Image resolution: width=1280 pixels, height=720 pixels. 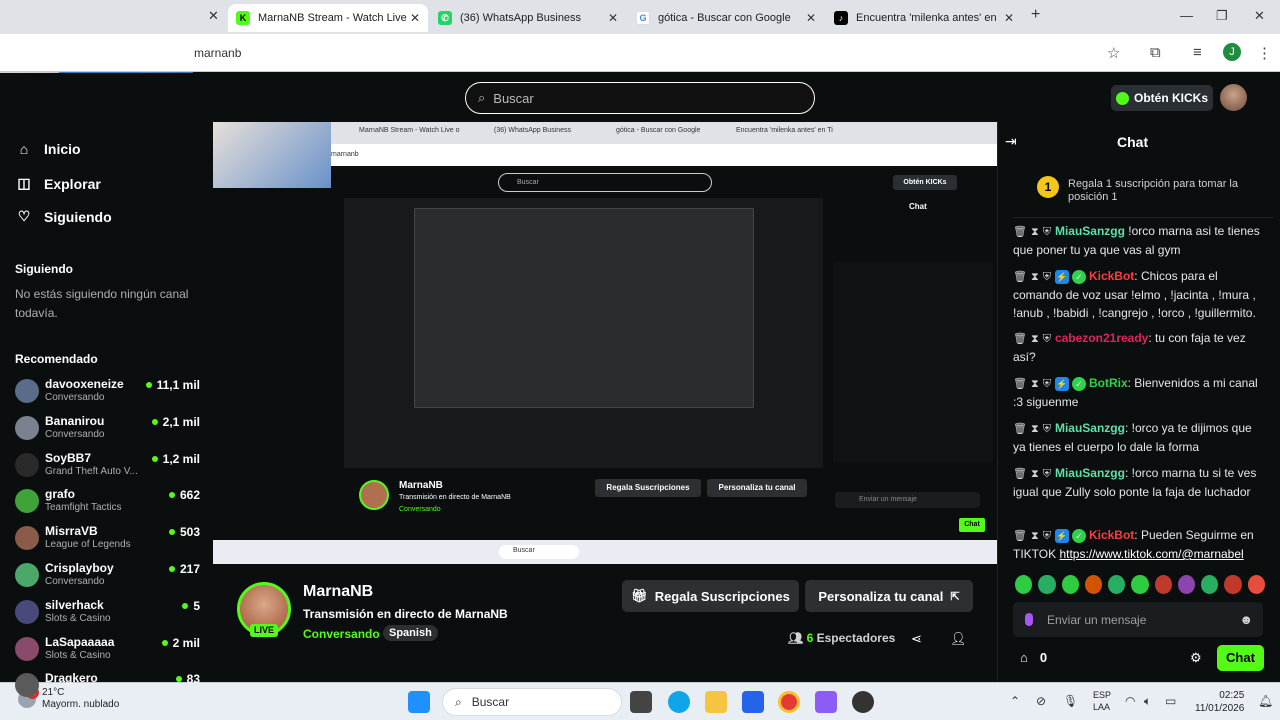 What do you see at coordinates (710, 596) in the screenshot?
I see `gift-subscriptions-button: 🎁︎ Regala Suscripciones` at bounding box center [710, 596].